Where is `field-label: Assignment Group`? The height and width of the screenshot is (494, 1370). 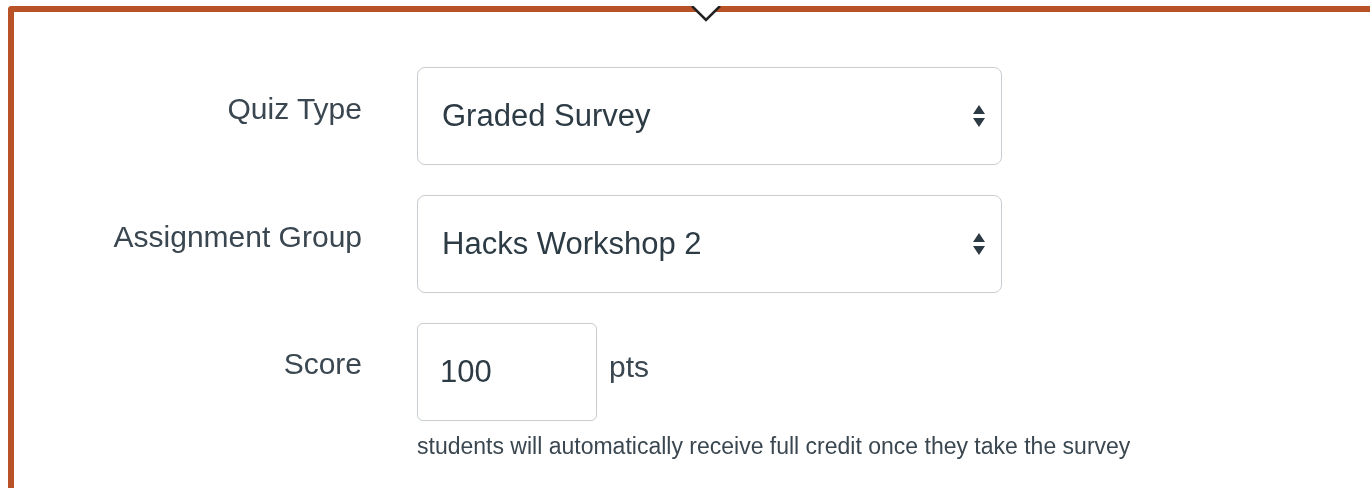 field-label: Assignment Group is located at coordinates (237, 237).